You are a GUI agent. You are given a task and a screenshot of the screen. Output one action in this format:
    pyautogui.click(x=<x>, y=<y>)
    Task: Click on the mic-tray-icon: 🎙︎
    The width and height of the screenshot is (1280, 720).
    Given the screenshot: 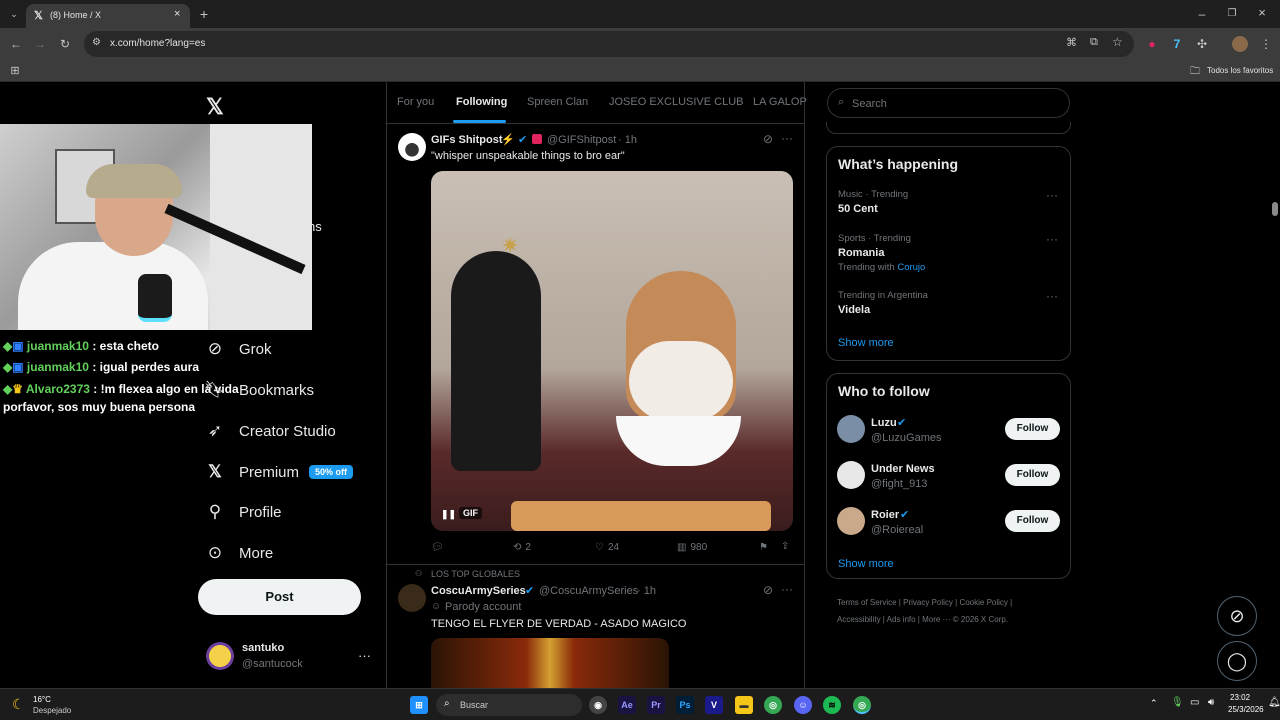 What is the action you would take?
    pyautogui.click(x=1177, y=702)
    